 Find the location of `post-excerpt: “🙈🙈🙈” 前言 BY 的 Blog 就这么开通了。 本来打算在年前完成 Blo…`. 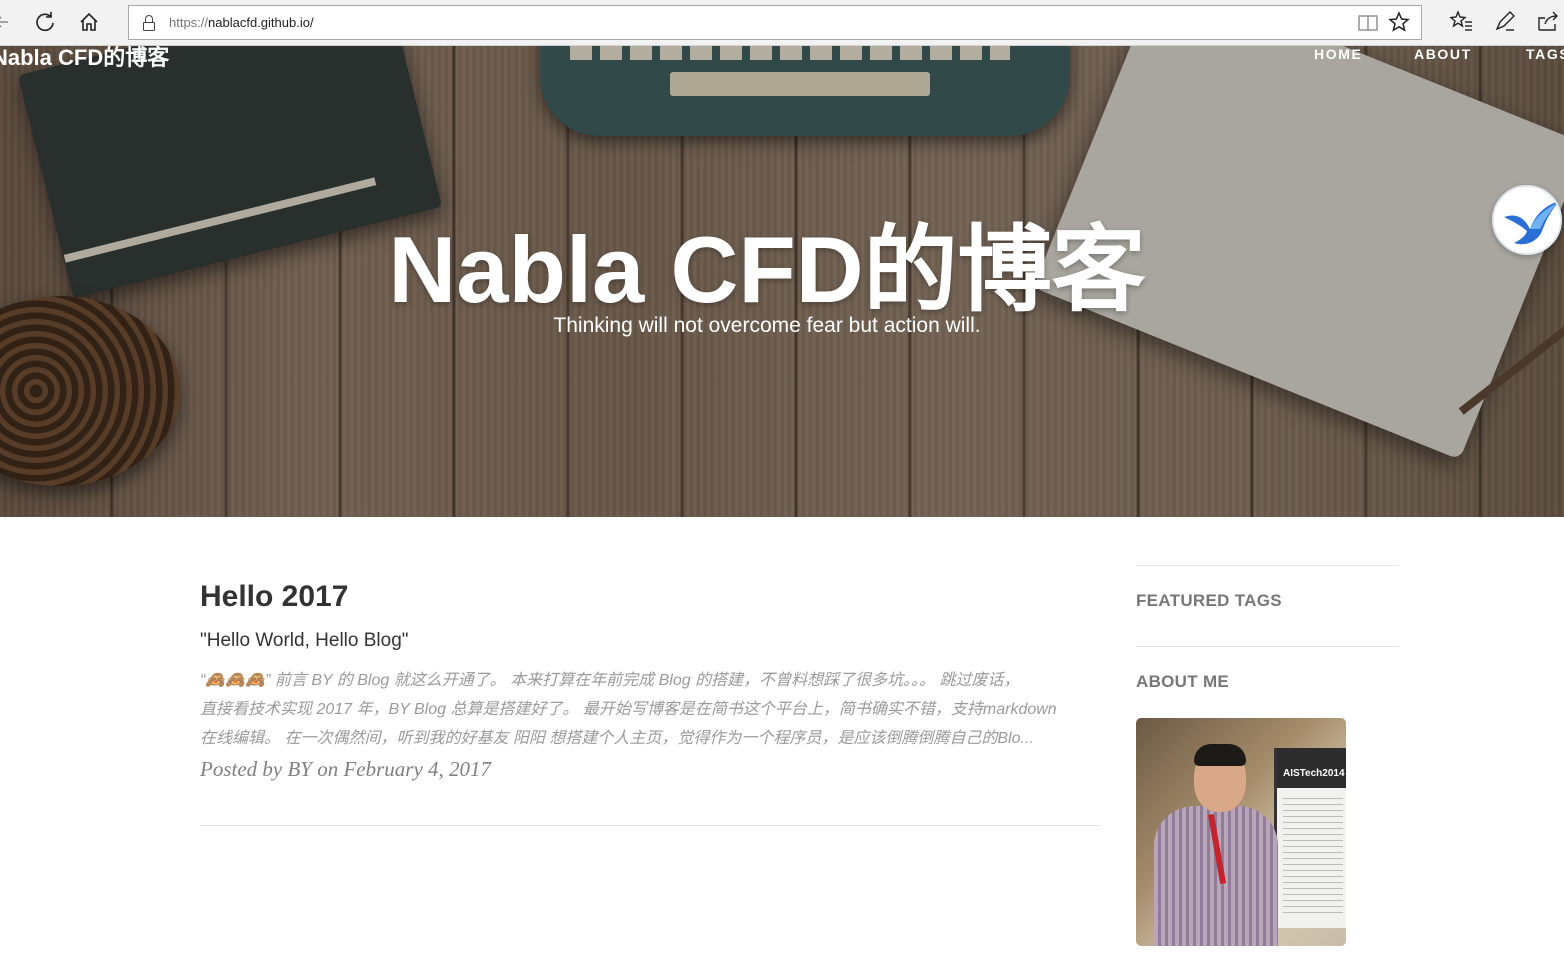

post-excerpt: “🙈🙈🙈” 前言 BY 的 Blog 就这么开通了。 本来打算在年前完成 Blo… is located at coordinates (650, 709).